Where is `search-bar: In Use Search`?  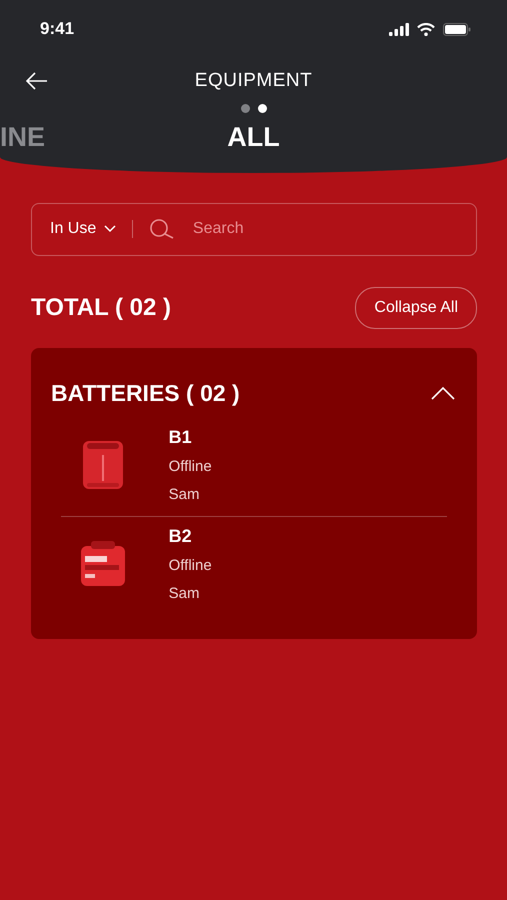 search-bar: In Use Search is located at coordinates (254, 229).